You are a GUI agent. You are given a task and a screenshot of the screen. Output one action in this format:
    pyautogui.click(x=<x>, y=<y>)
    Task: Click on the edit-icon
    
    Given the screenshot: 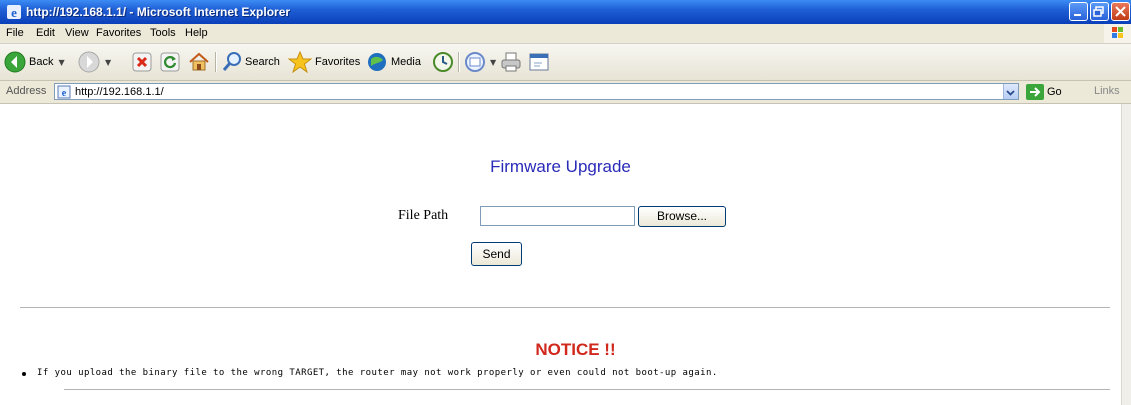 What is the action you would take?
    pyautogui.click(x=539, y=62)
    